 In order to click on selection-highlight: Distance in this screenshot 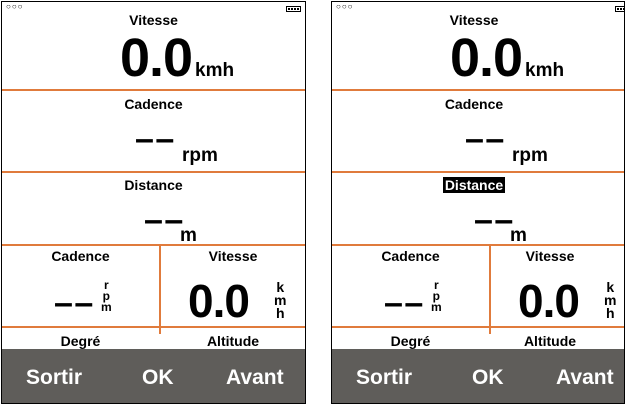, I will do `click(474, 185)`.